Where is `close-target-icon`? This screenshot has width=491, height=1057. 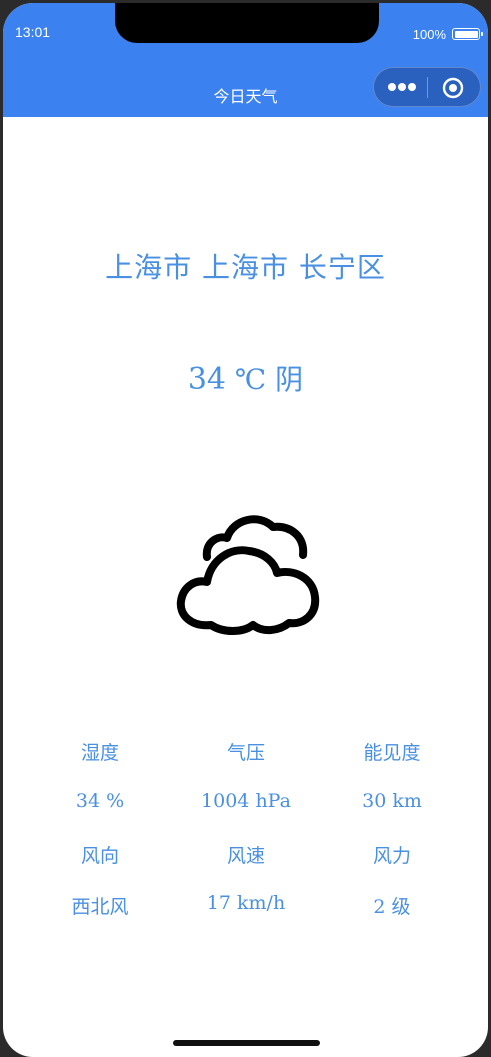 close-target-icon is located at coordinates (453, 88).